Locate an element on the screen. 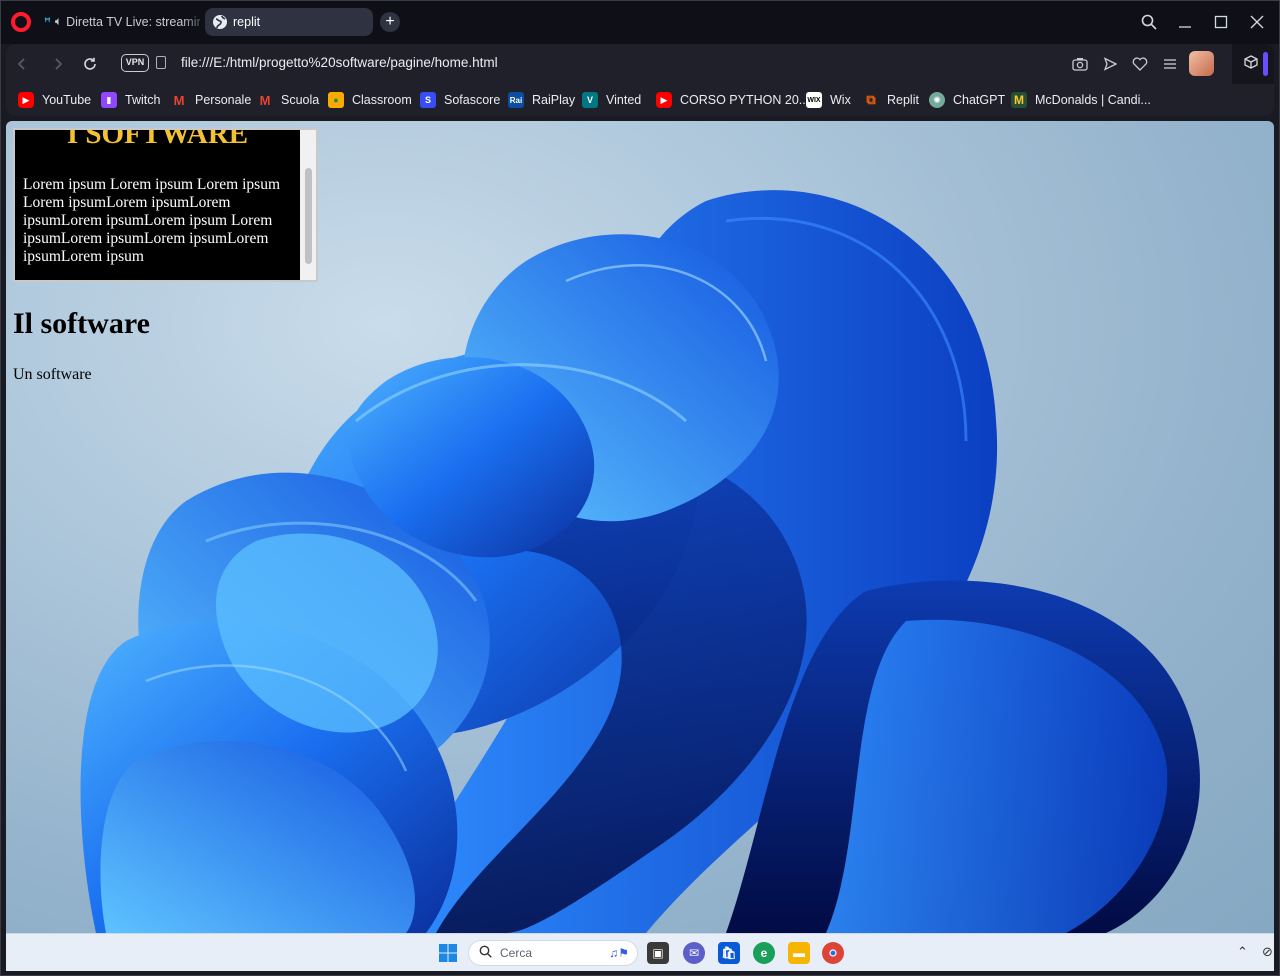 The width and height of the screenshot is (1280, 976). page-info-icon is located at coordinates (161, 62).